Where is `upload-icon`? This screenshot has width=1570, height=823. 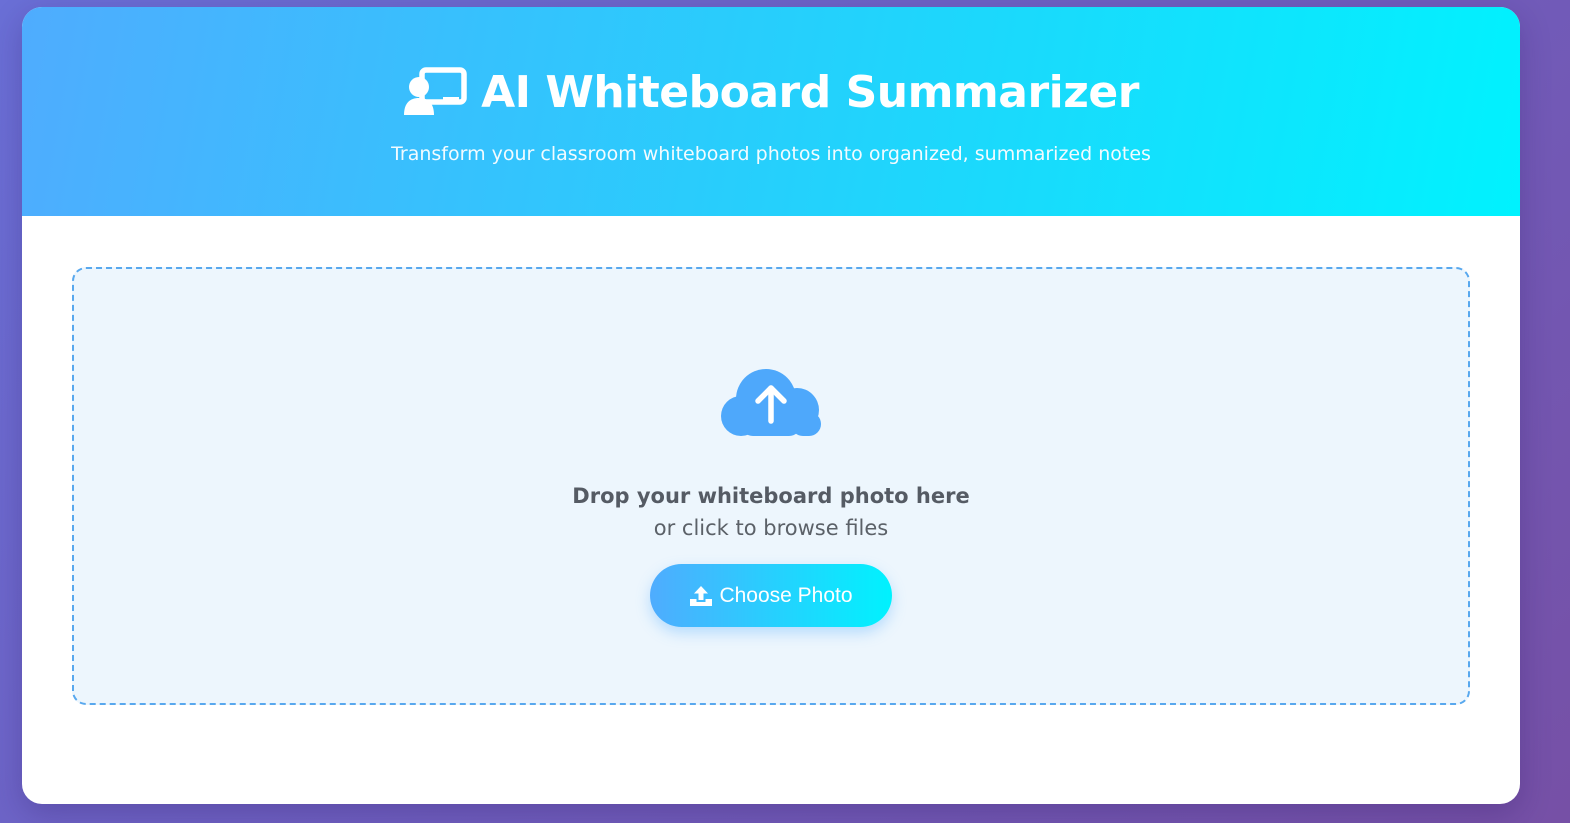
upload-icon is located at coordinates (701, 596).